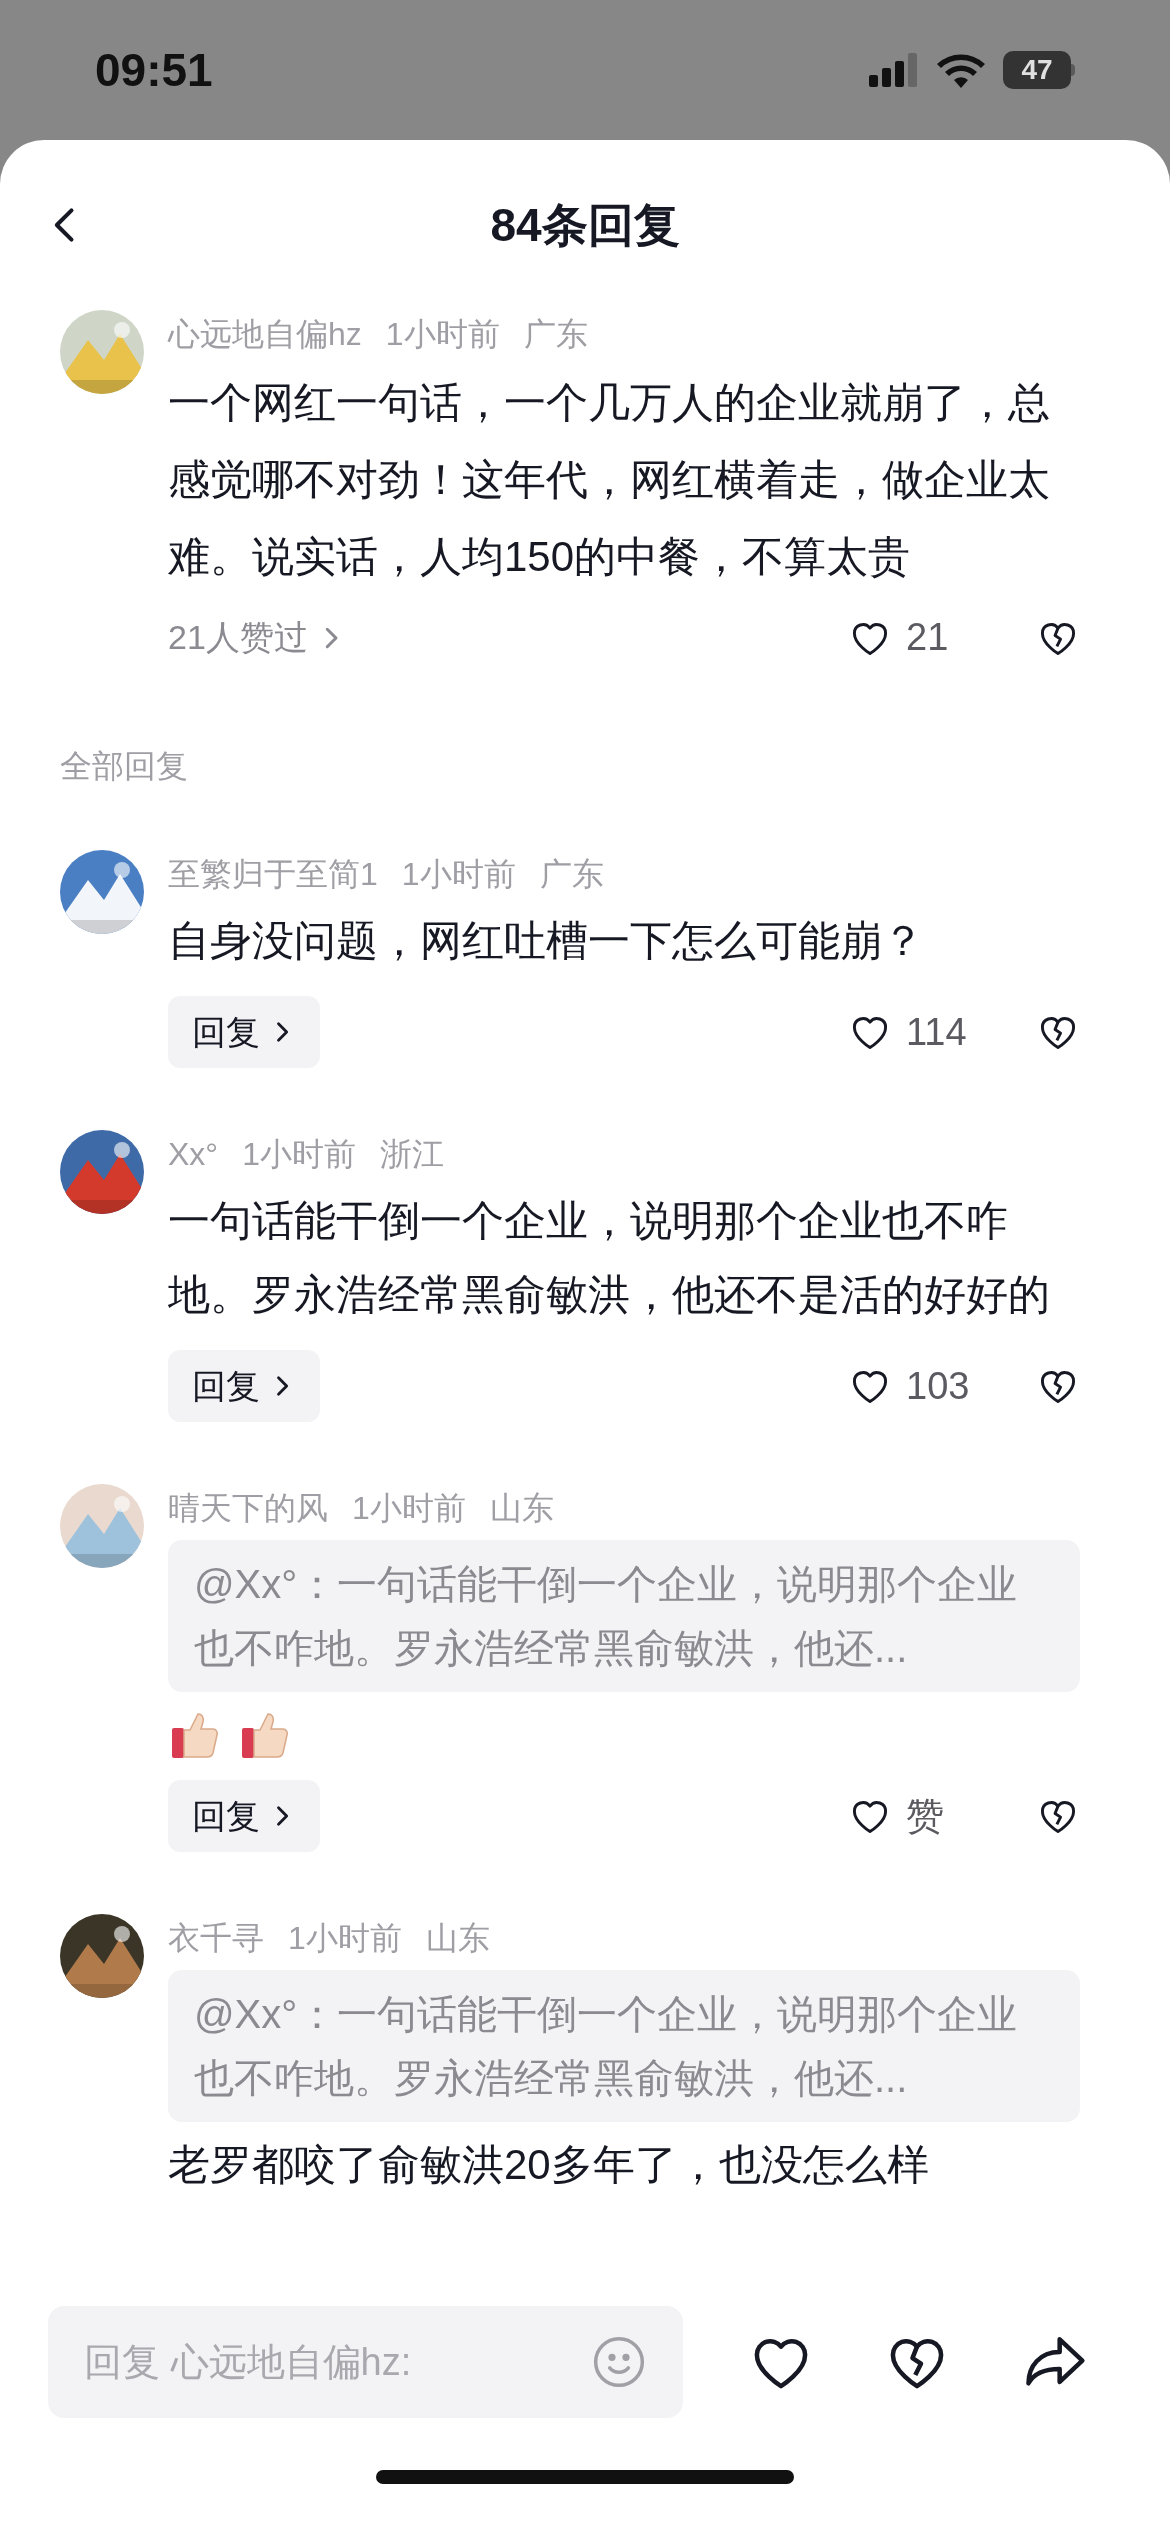  What do you see at coordinates (546, 941) in the screenshot?
I see `comment-text: 自身没问题，网红吐槽一下怎么可能崩？` at bounding box center [546, 941].